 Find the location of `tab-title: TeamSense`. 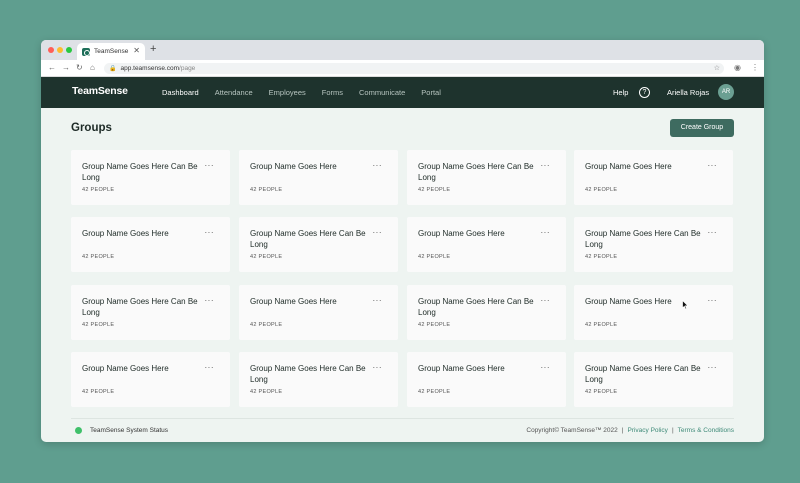

tab-title: TeamSense is located at coordinates (111, 51).